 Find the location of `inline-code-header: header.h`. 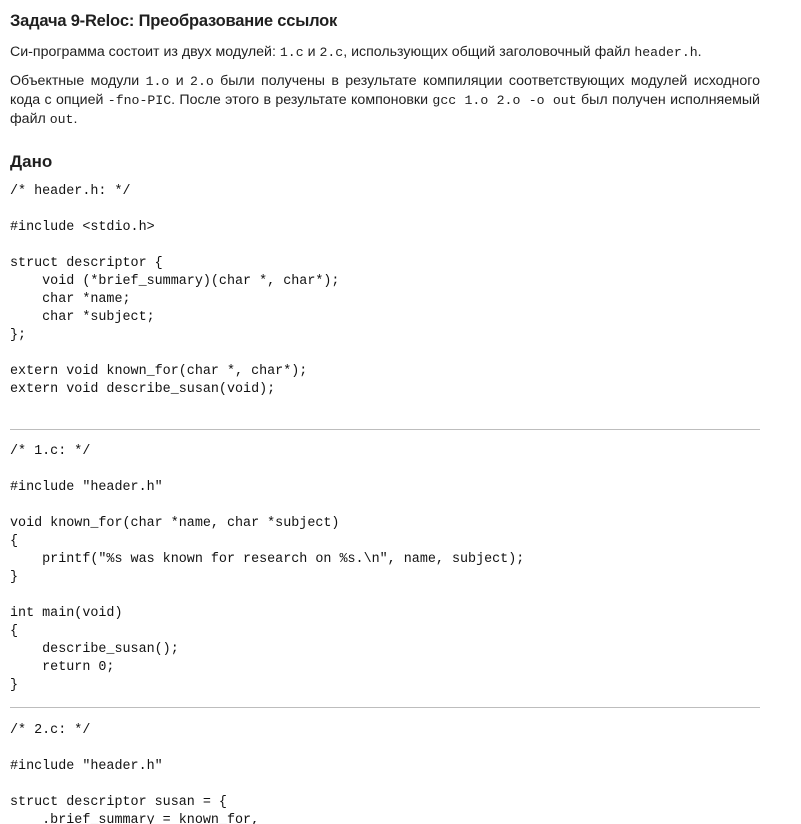

inline-code-header: header.h is located at coordinates (666, 52).